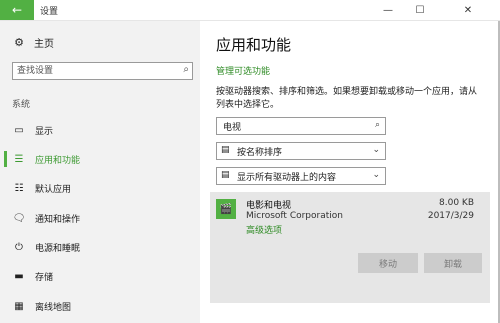  Describe the element at coordinates (254, 45) in the screenshot. I see `page-title: 应用和功能` at that location.